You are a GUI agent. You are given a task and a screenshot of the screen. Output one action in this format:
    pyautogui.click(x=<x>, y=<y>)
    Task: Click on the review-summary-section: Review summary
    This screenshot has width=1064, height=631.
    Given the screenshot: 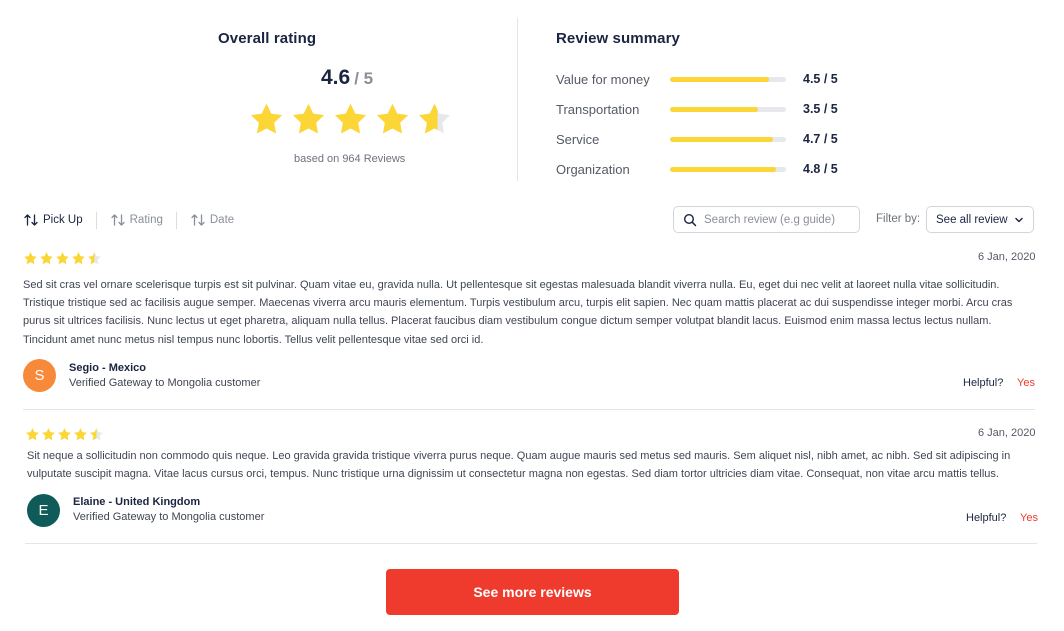 What is the action you would take?
    pyautogui.click(x=706, y=38)
    